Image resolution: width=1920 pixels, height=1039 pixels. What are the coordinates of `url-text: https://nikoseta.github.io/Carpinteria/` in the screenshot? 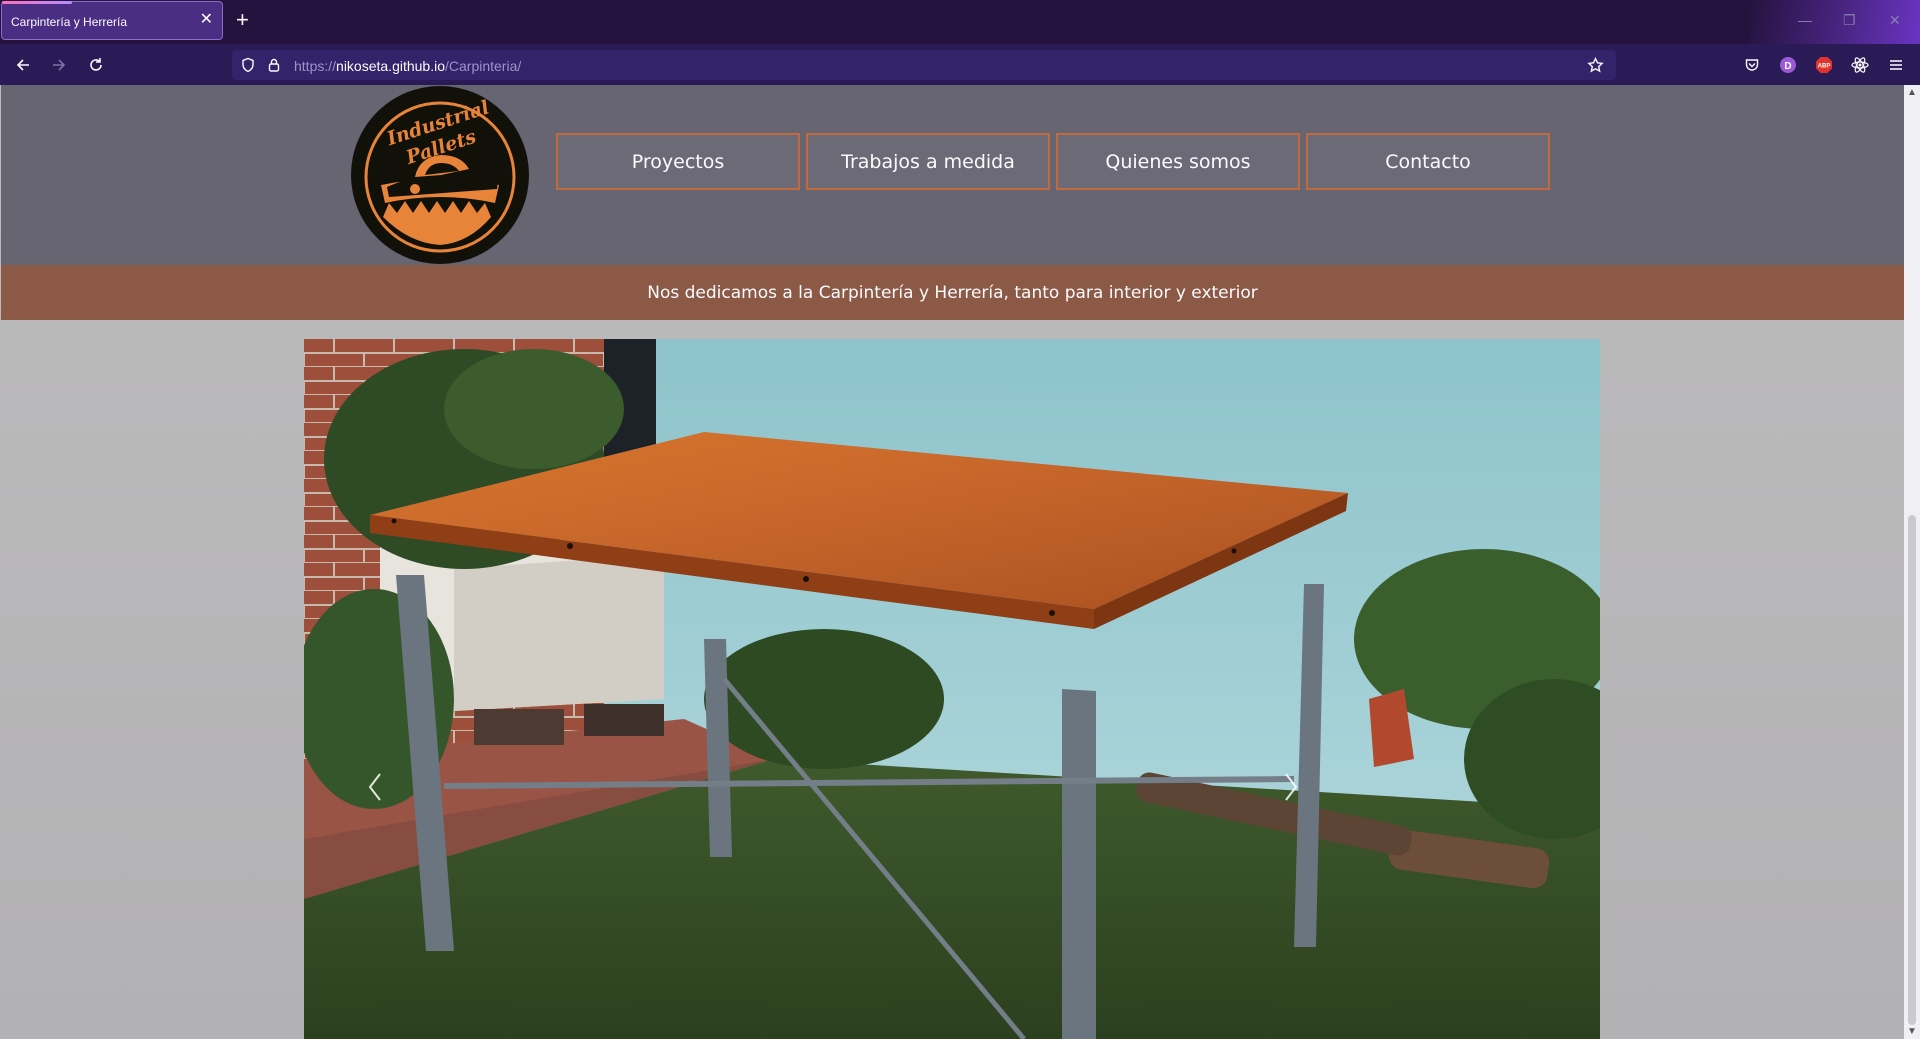 It's located at (407, 66).